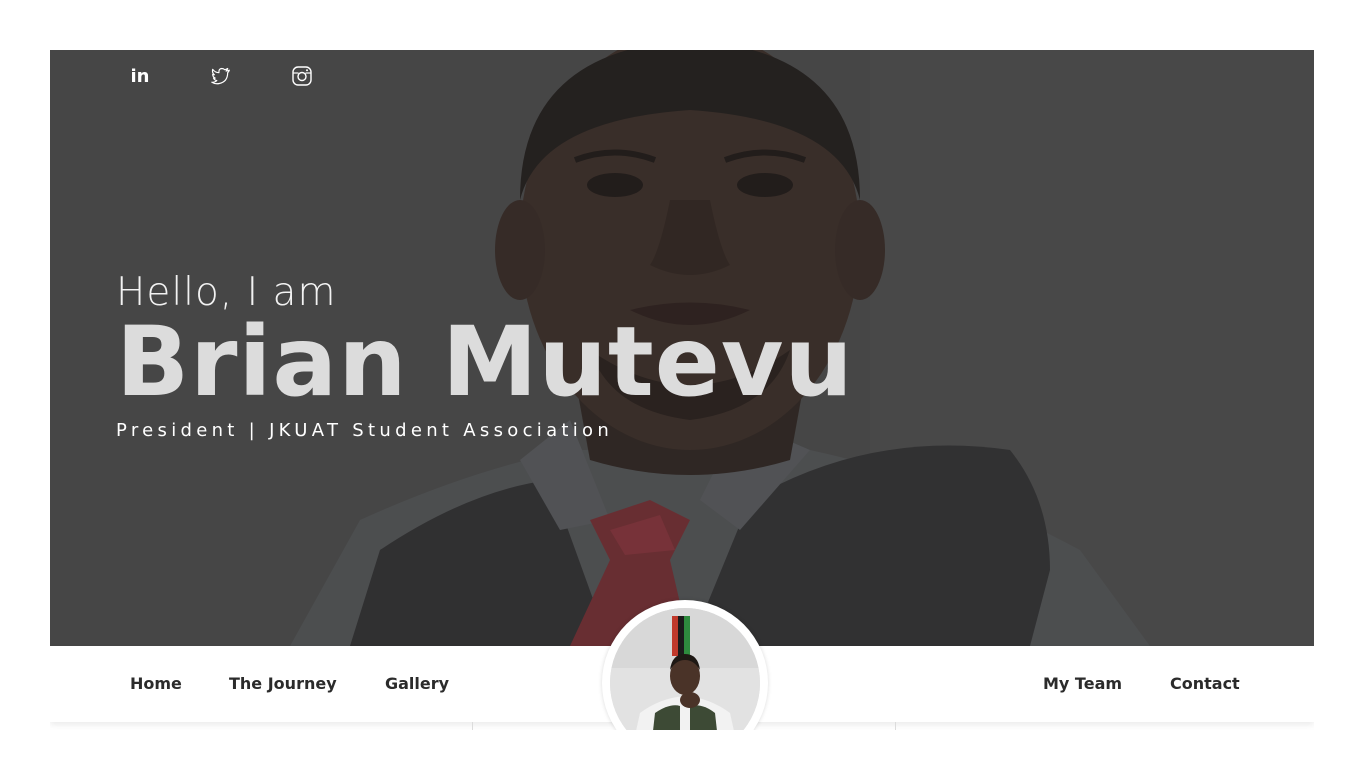 This screenshot has height=779, width=1364. Describe the element at coordinates (417, 683) in the screenshot. I see `nav-gallery: Gallery` at that location.